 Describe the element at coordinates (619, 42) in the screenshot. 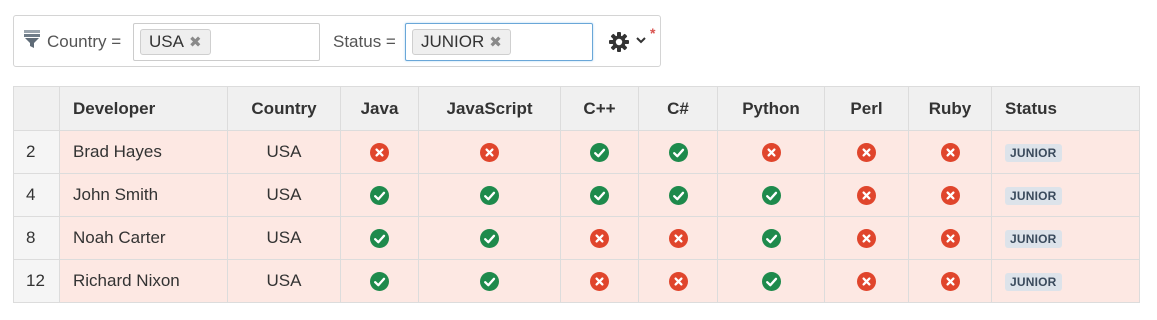

I see `gear-icon` at that location.